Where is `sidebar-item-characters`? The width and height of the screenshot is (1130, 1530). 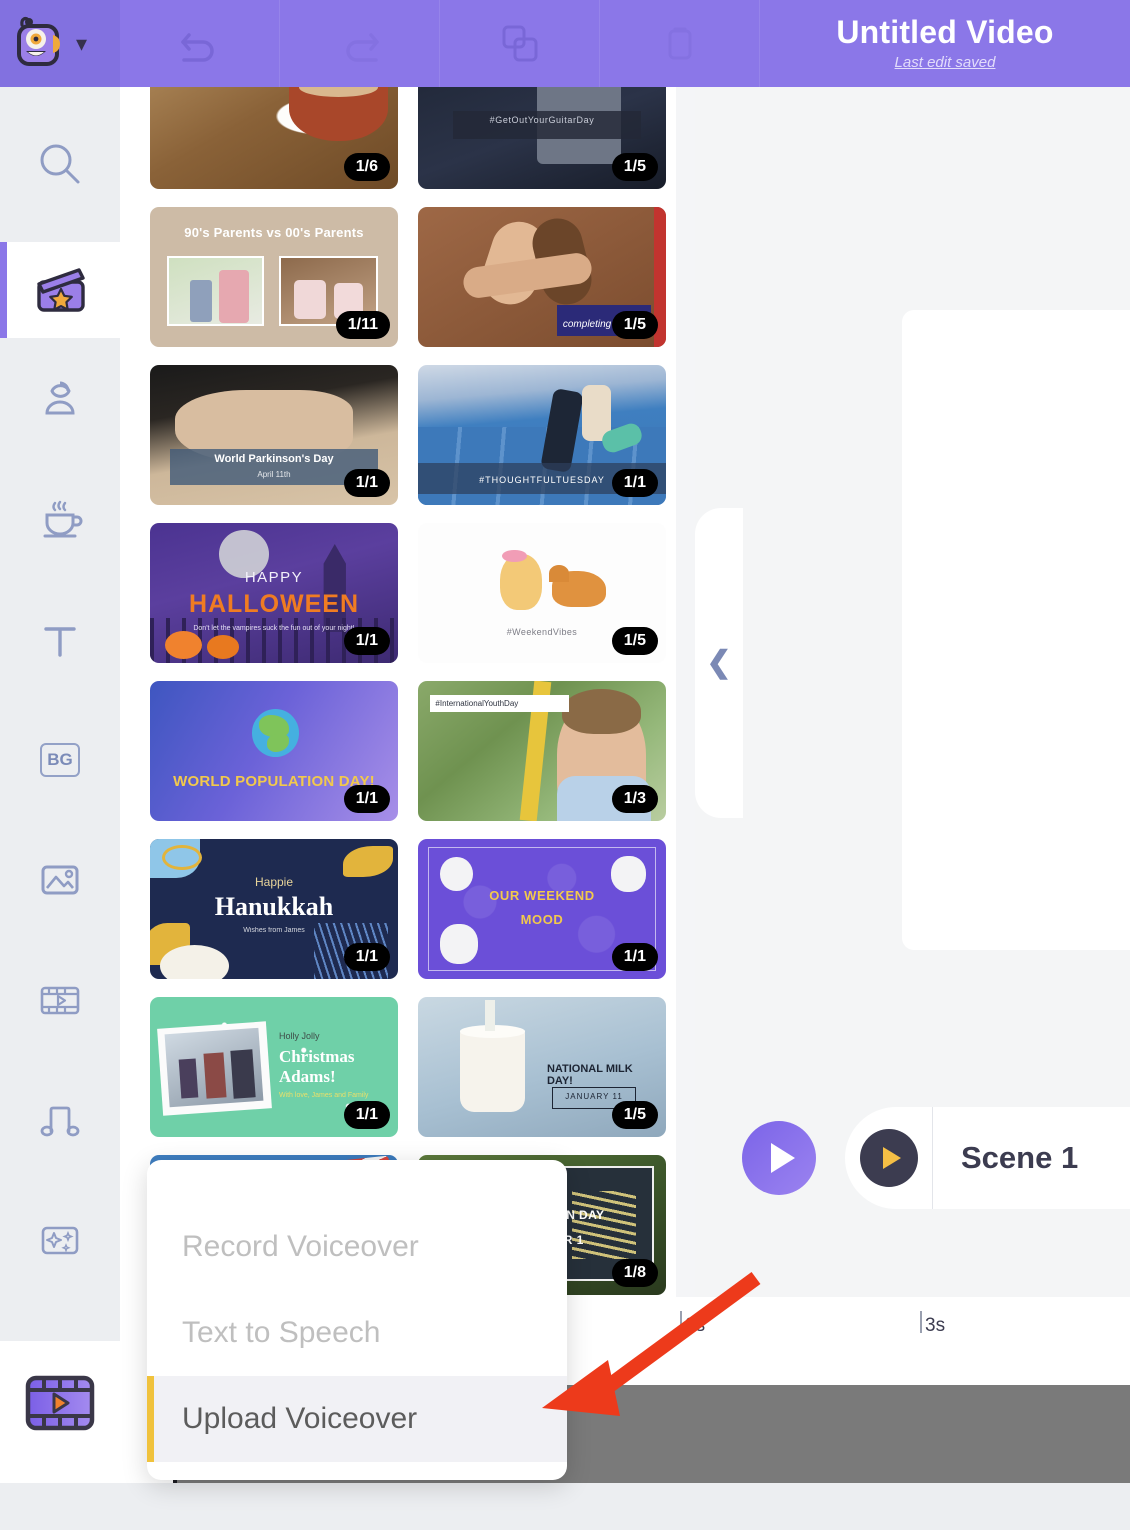 sidebar-item-characters is located at coordinates (60, 400).